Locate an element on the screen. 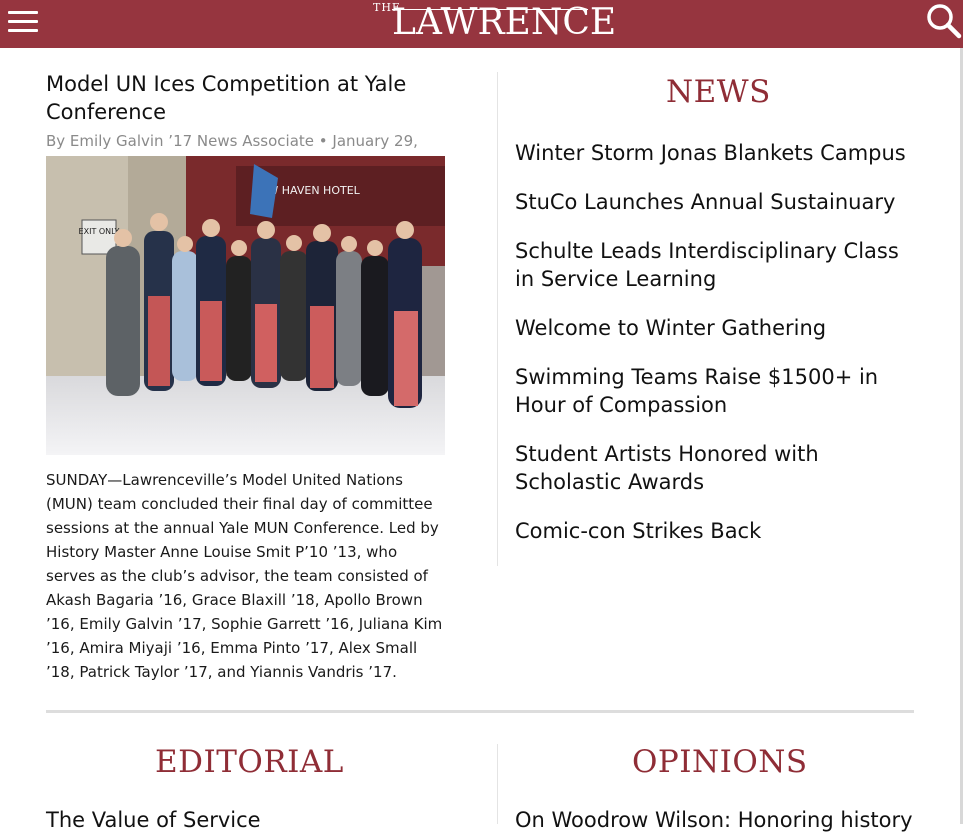 Image resolution: width=963 pixels, height=834 pixels. news-item: Comic-con Strikes Back is located at coordinates (715, 531).